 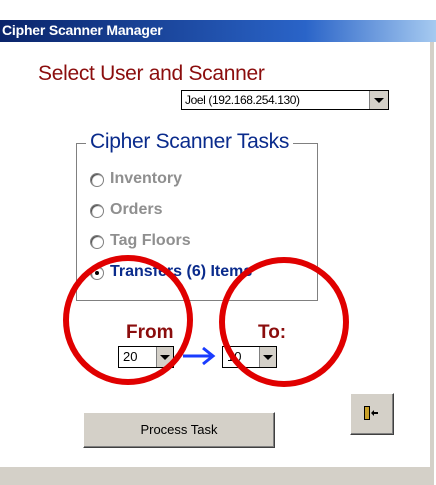 What do you see at coordinates (181, 271) in the screenshot?
I see `radio-transfers-label: Transfers (6) Items` at bounding box center [181, 271].